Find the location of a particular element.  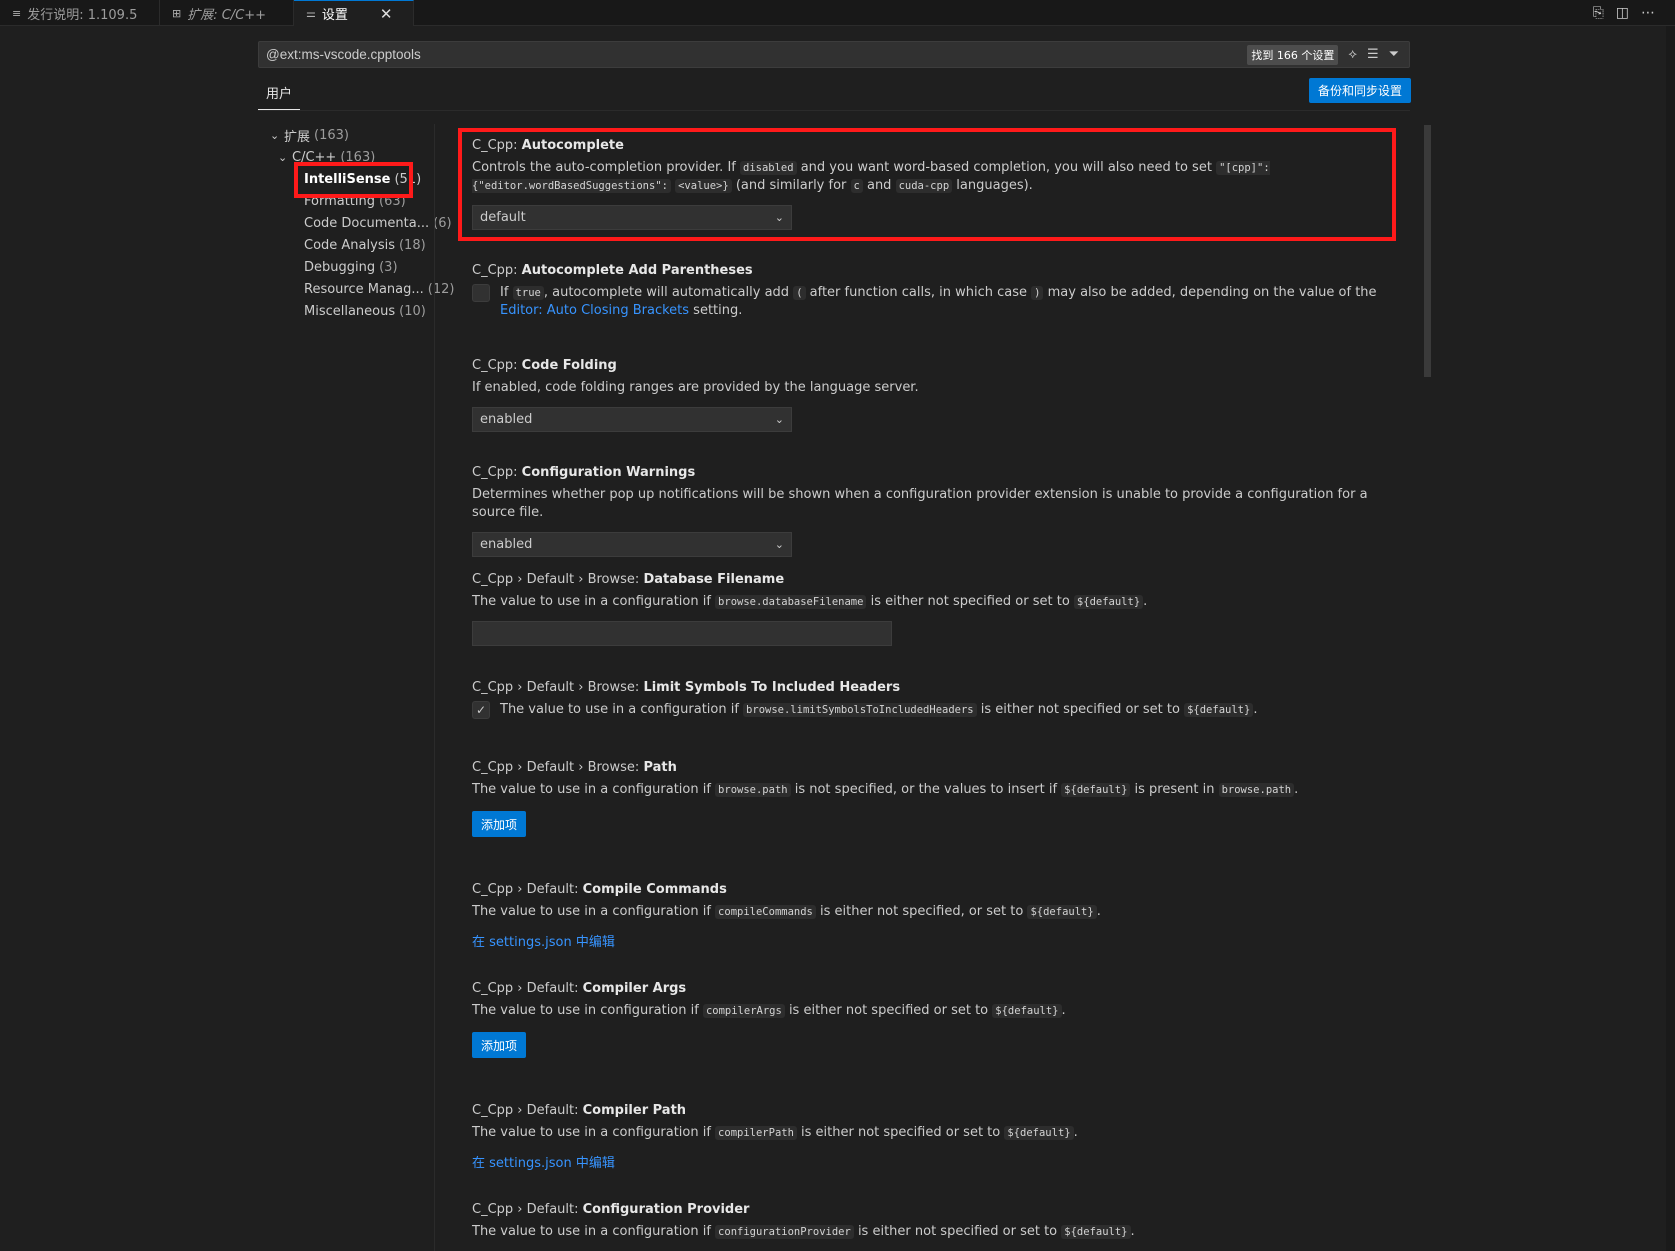

settings-scrollbar is located at coordinates (1427, 251).